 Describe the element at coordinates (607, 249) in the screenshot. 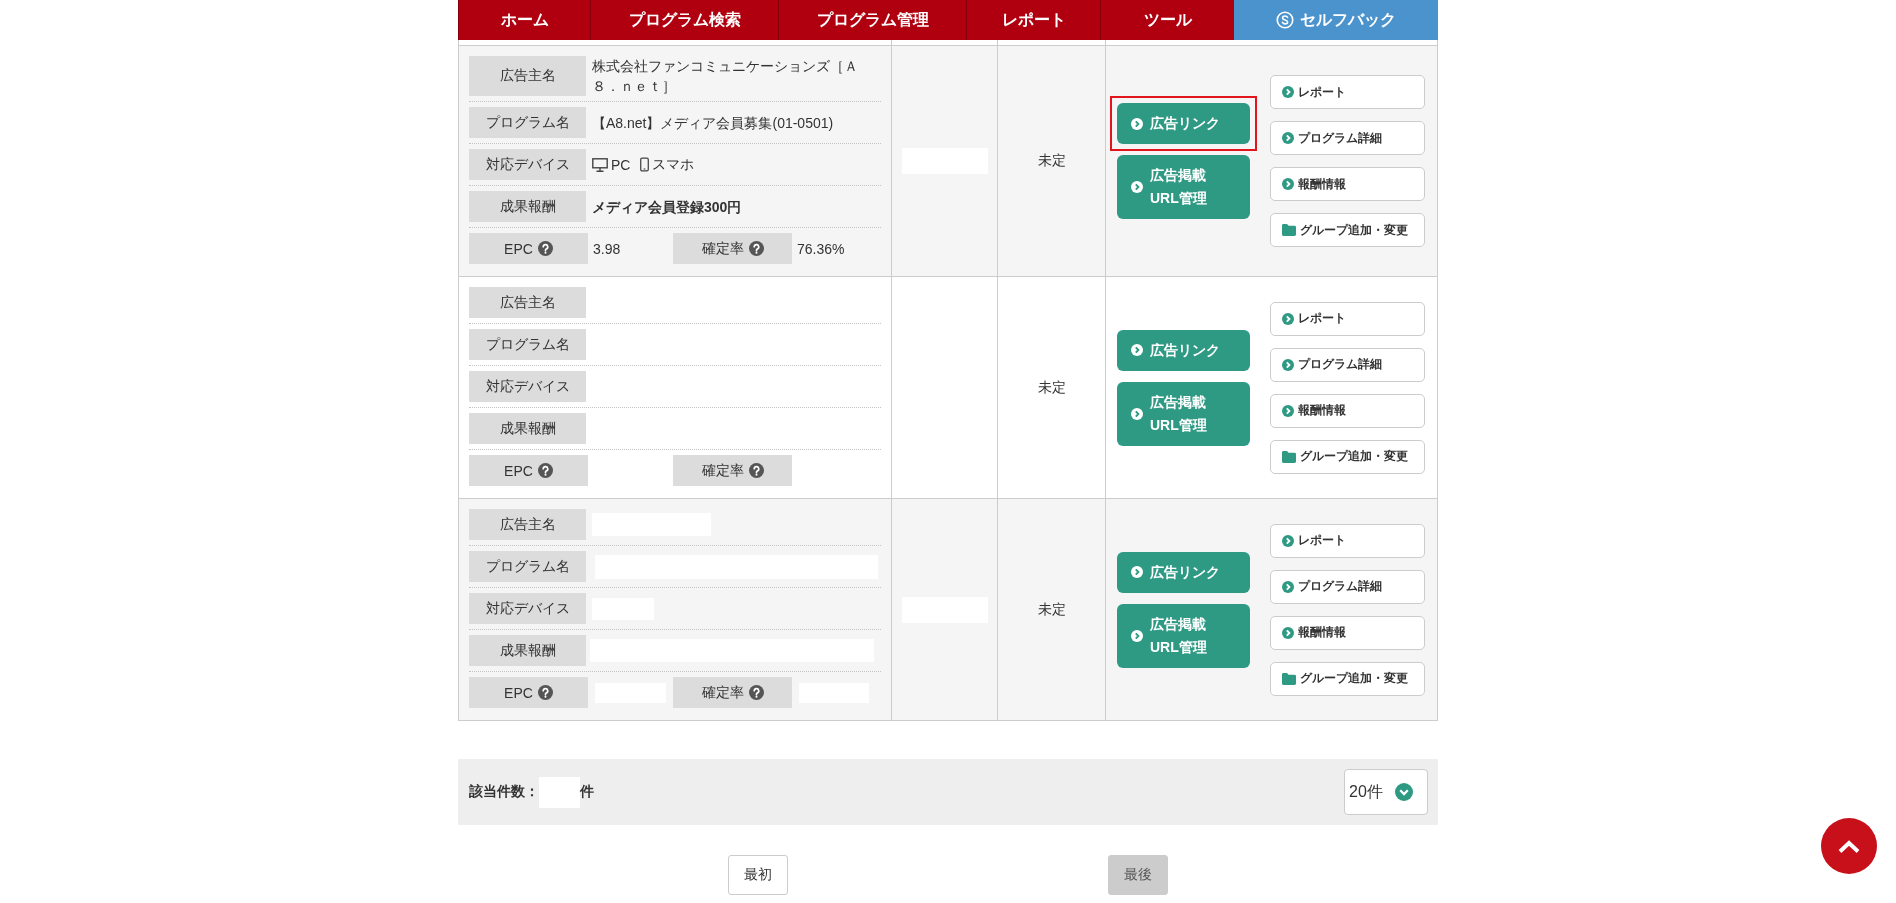

I see `field-value: 3.98` at that location.